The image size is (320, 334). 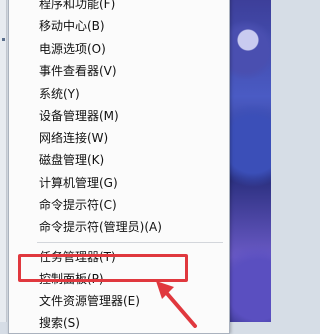 What do you see at coordinates (119, 138) in the screenshot?
I see `menu-item-network-connections: 网络连接(W)` at bounding box center [119, 138].